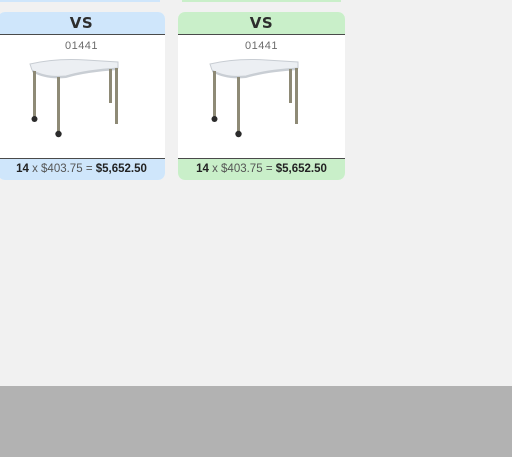  I want to click on top-strip-left, so click(80, 1).